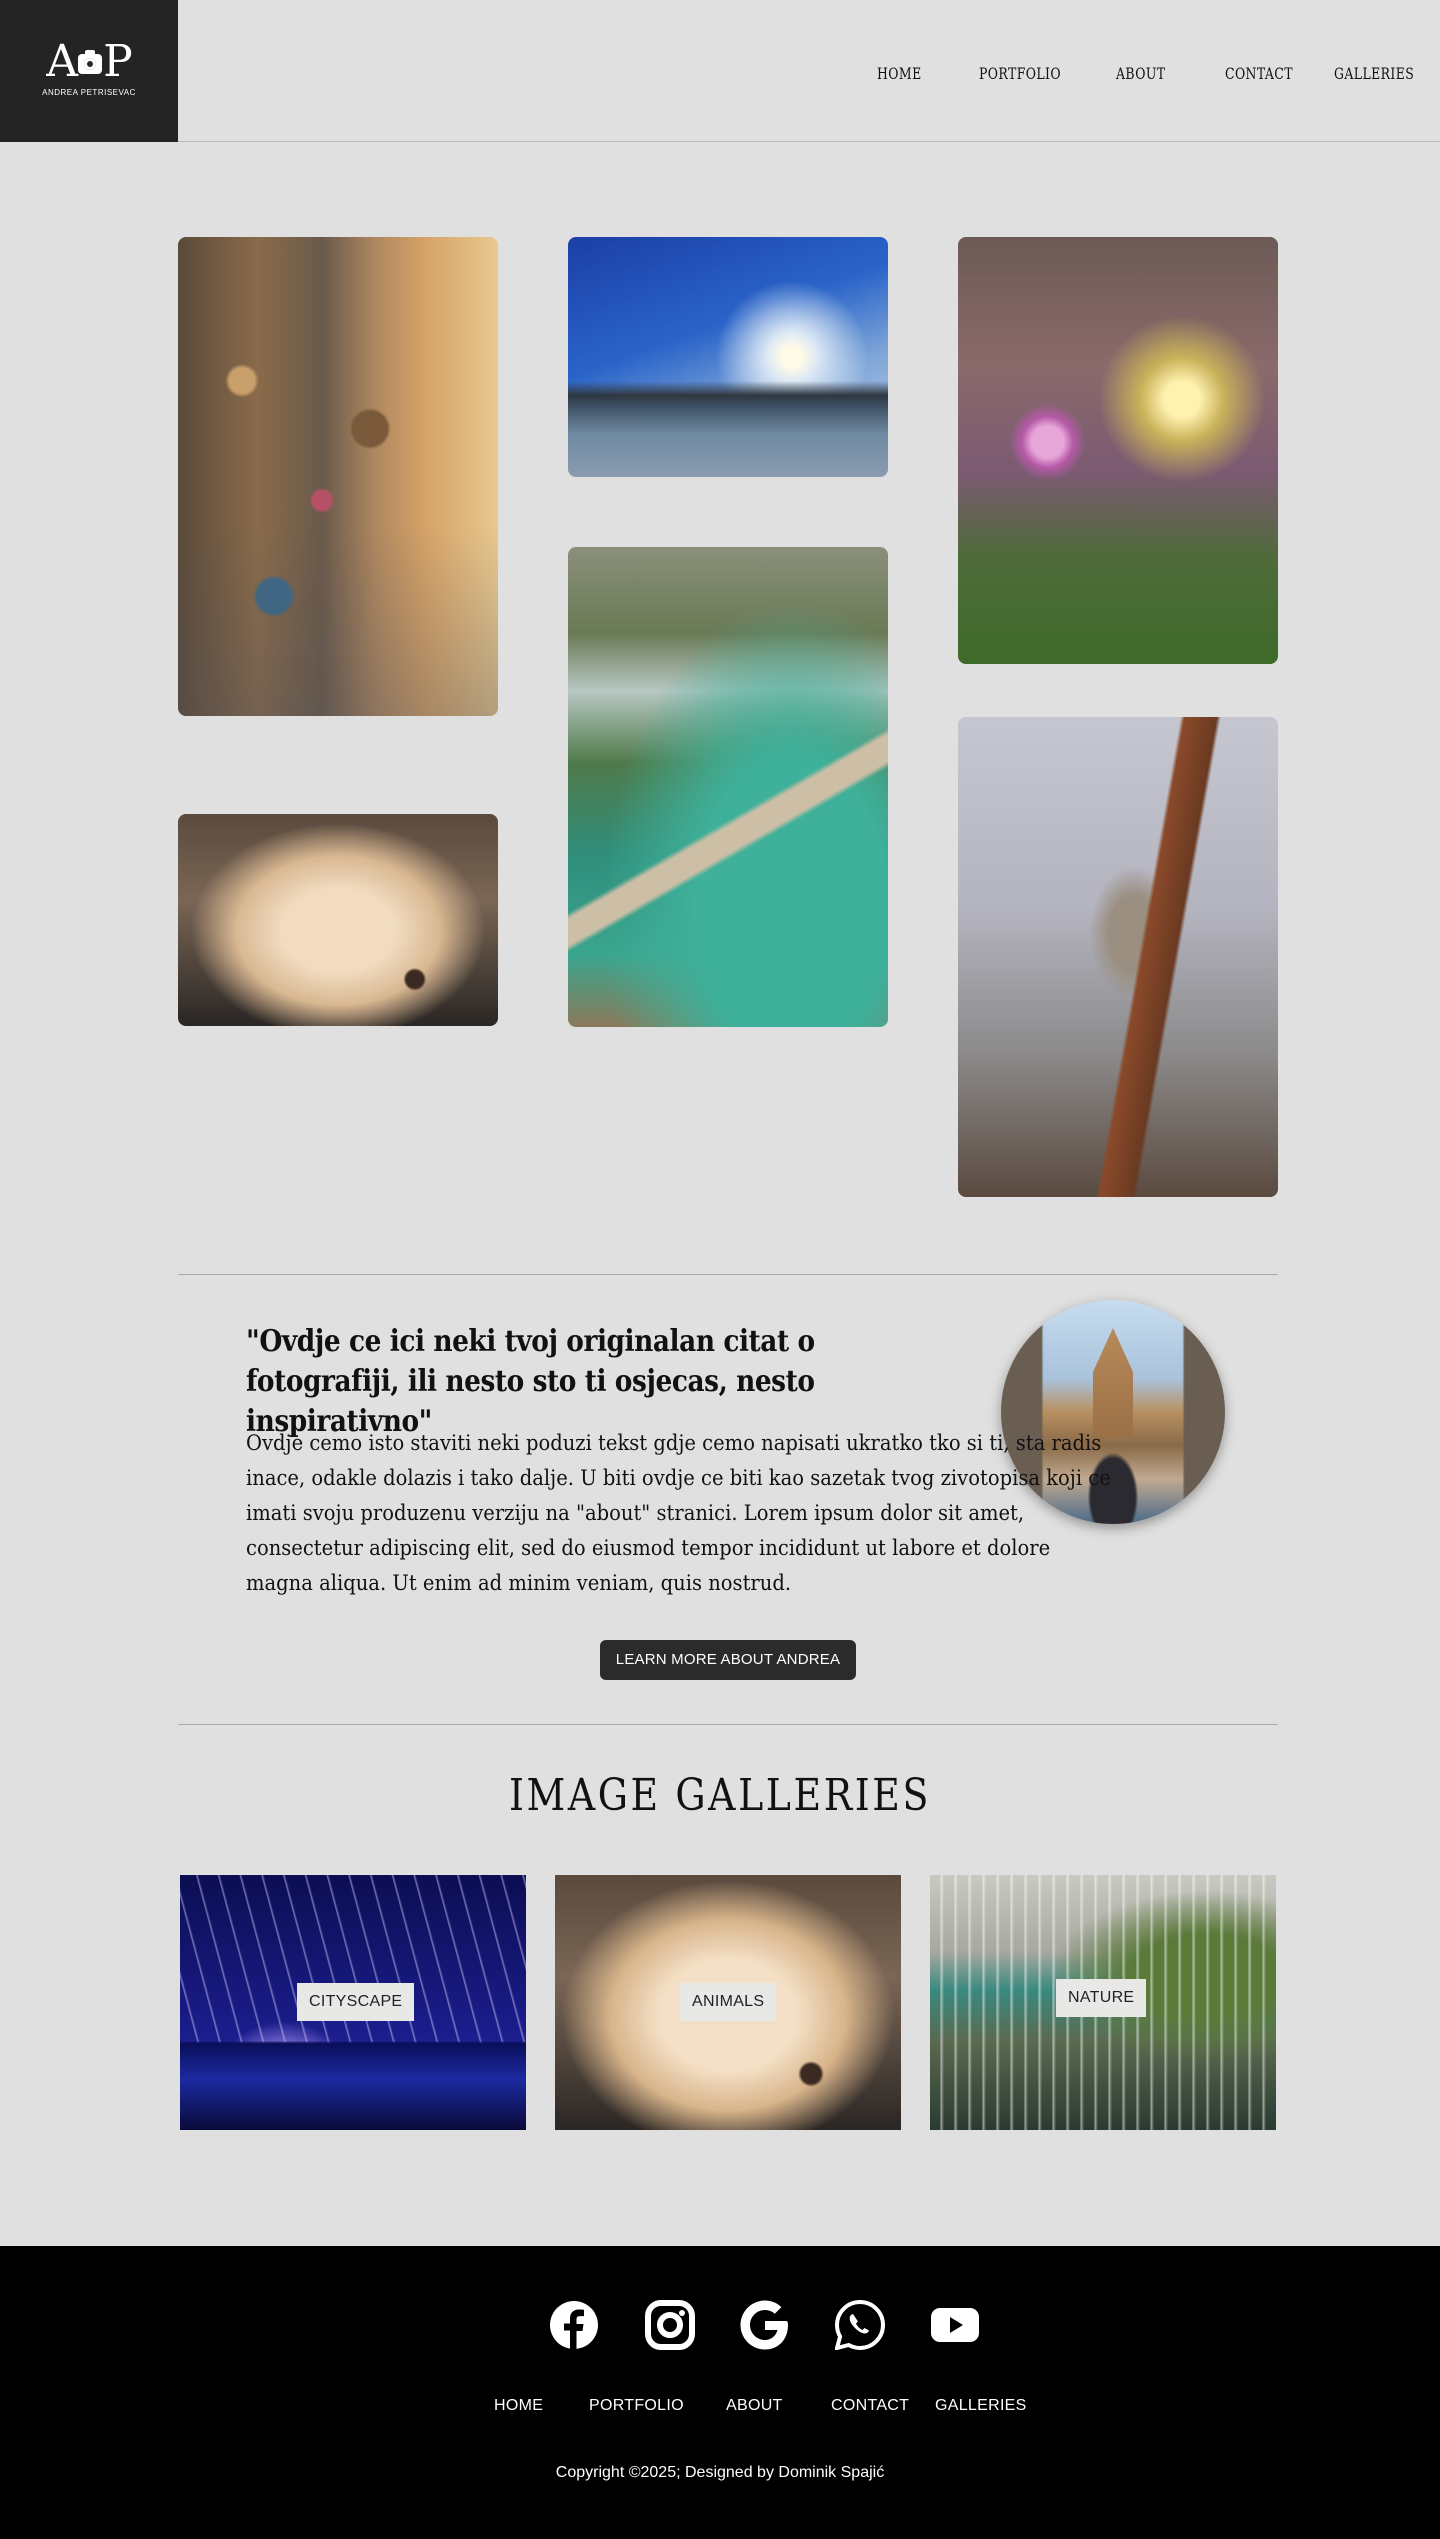  What do you see at coordinates (574, 2325) in the screenshot?
I see `facebook-icon` at bounding box center [574, 2325].